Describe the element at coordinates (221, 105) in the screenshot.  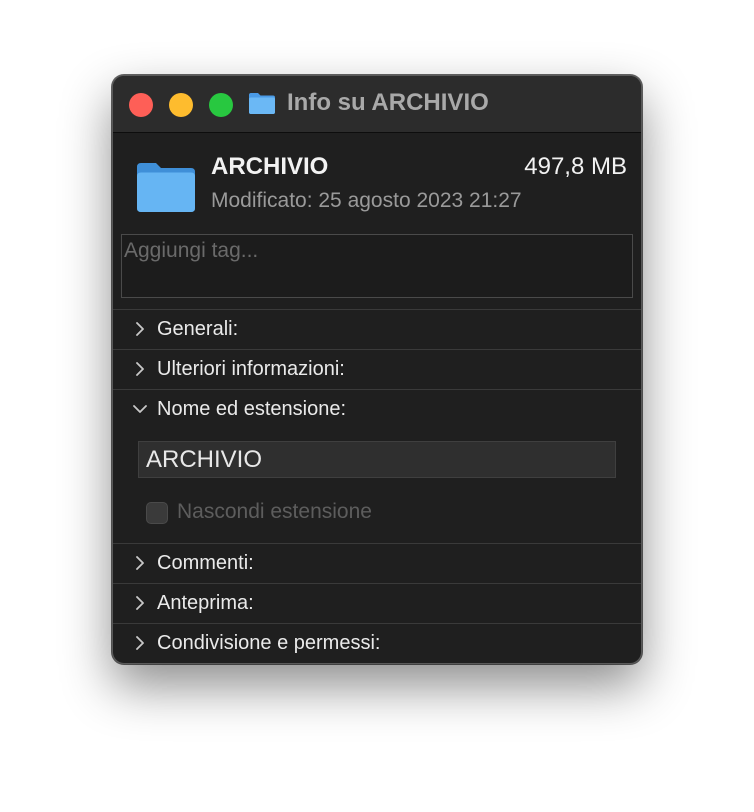
I see `zoom-button` at that location.